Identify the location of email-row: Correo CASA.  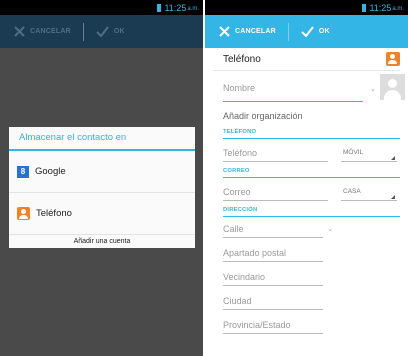
(306, 191).